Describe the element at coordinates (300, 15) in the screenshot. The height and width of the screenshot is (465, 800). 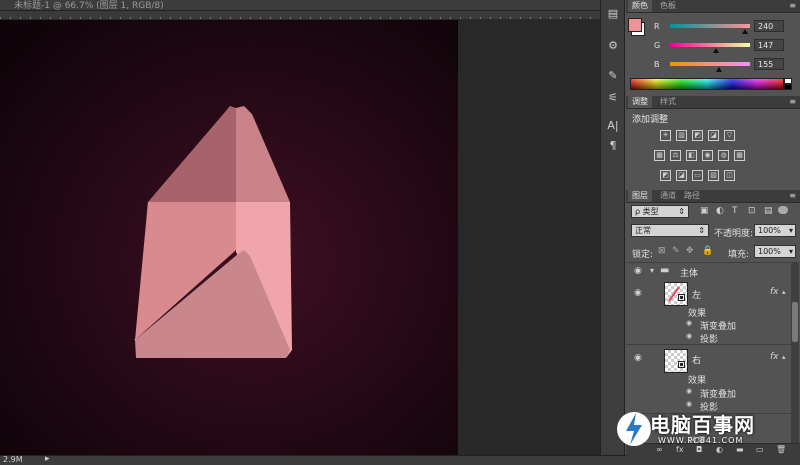
I see `horizontal-ruler` at that location.